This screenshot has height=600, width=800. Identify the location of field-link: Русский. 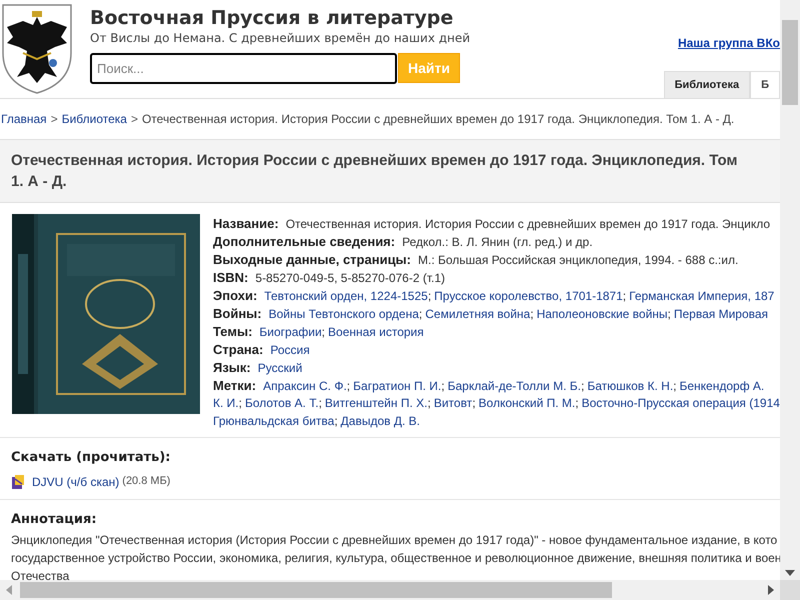
(280, 368).